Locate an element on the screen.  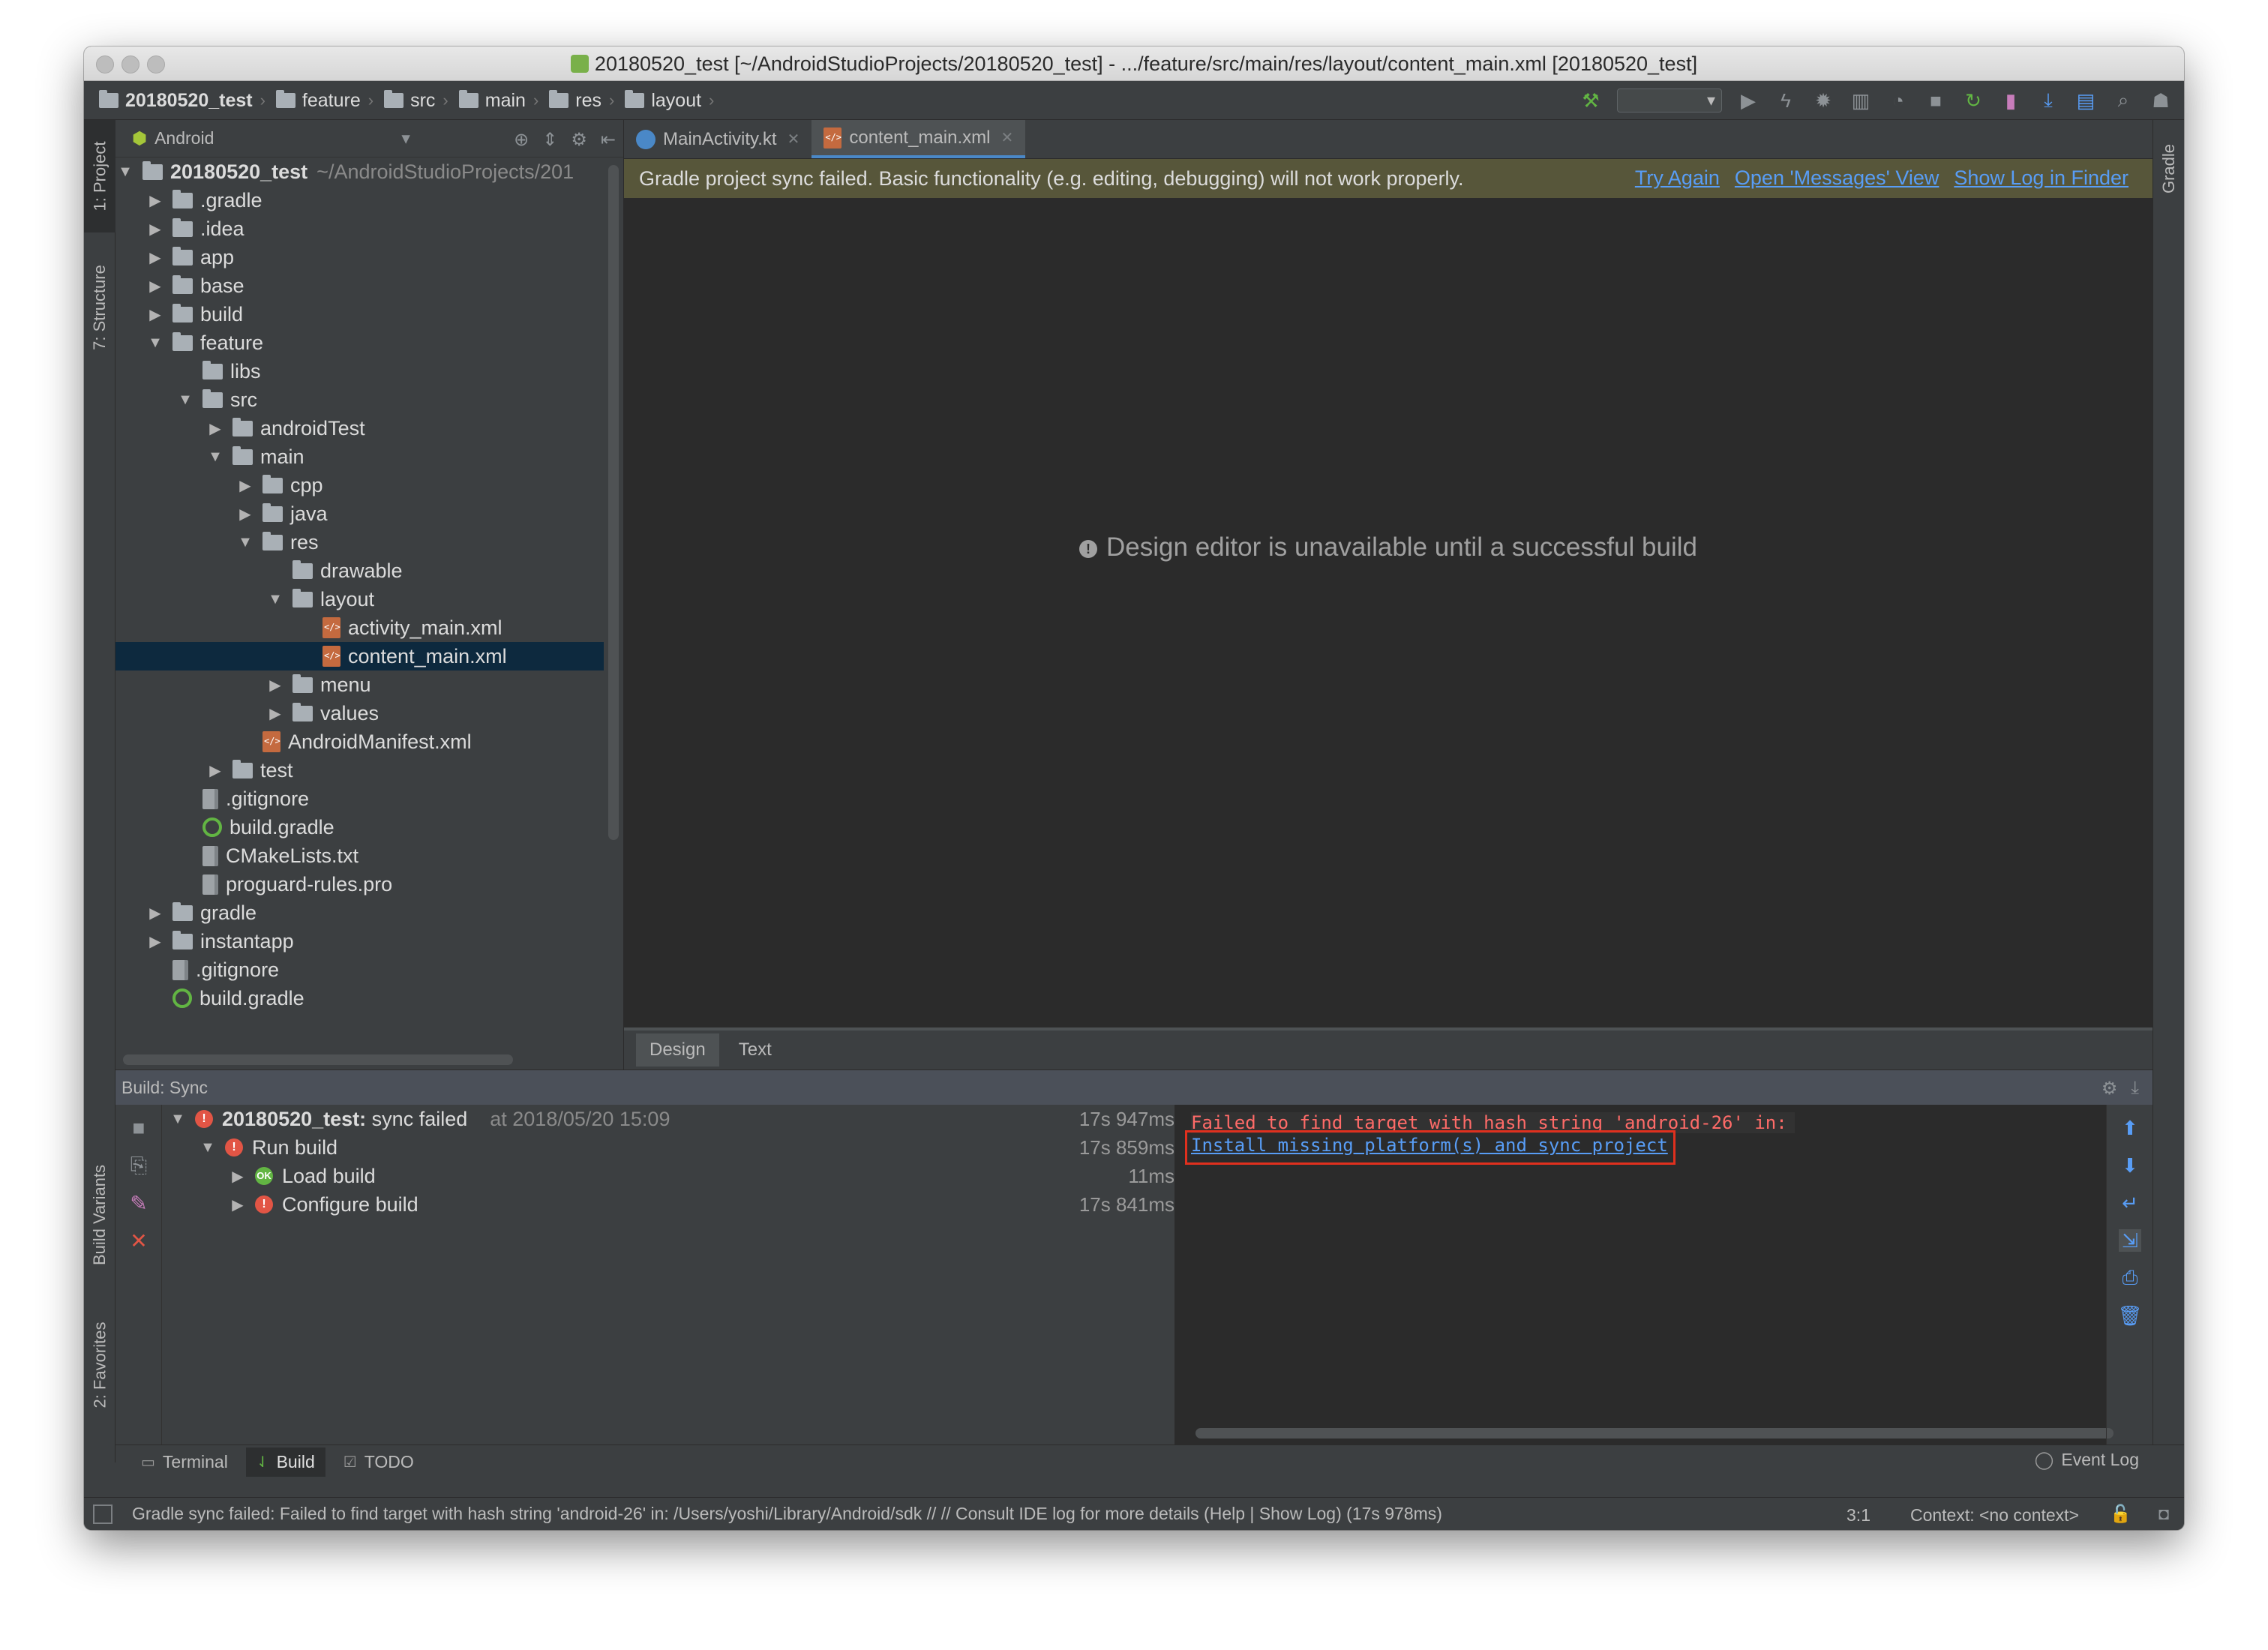
breadcrumb-item-layout: layout › is located at coordinates (669, 101).